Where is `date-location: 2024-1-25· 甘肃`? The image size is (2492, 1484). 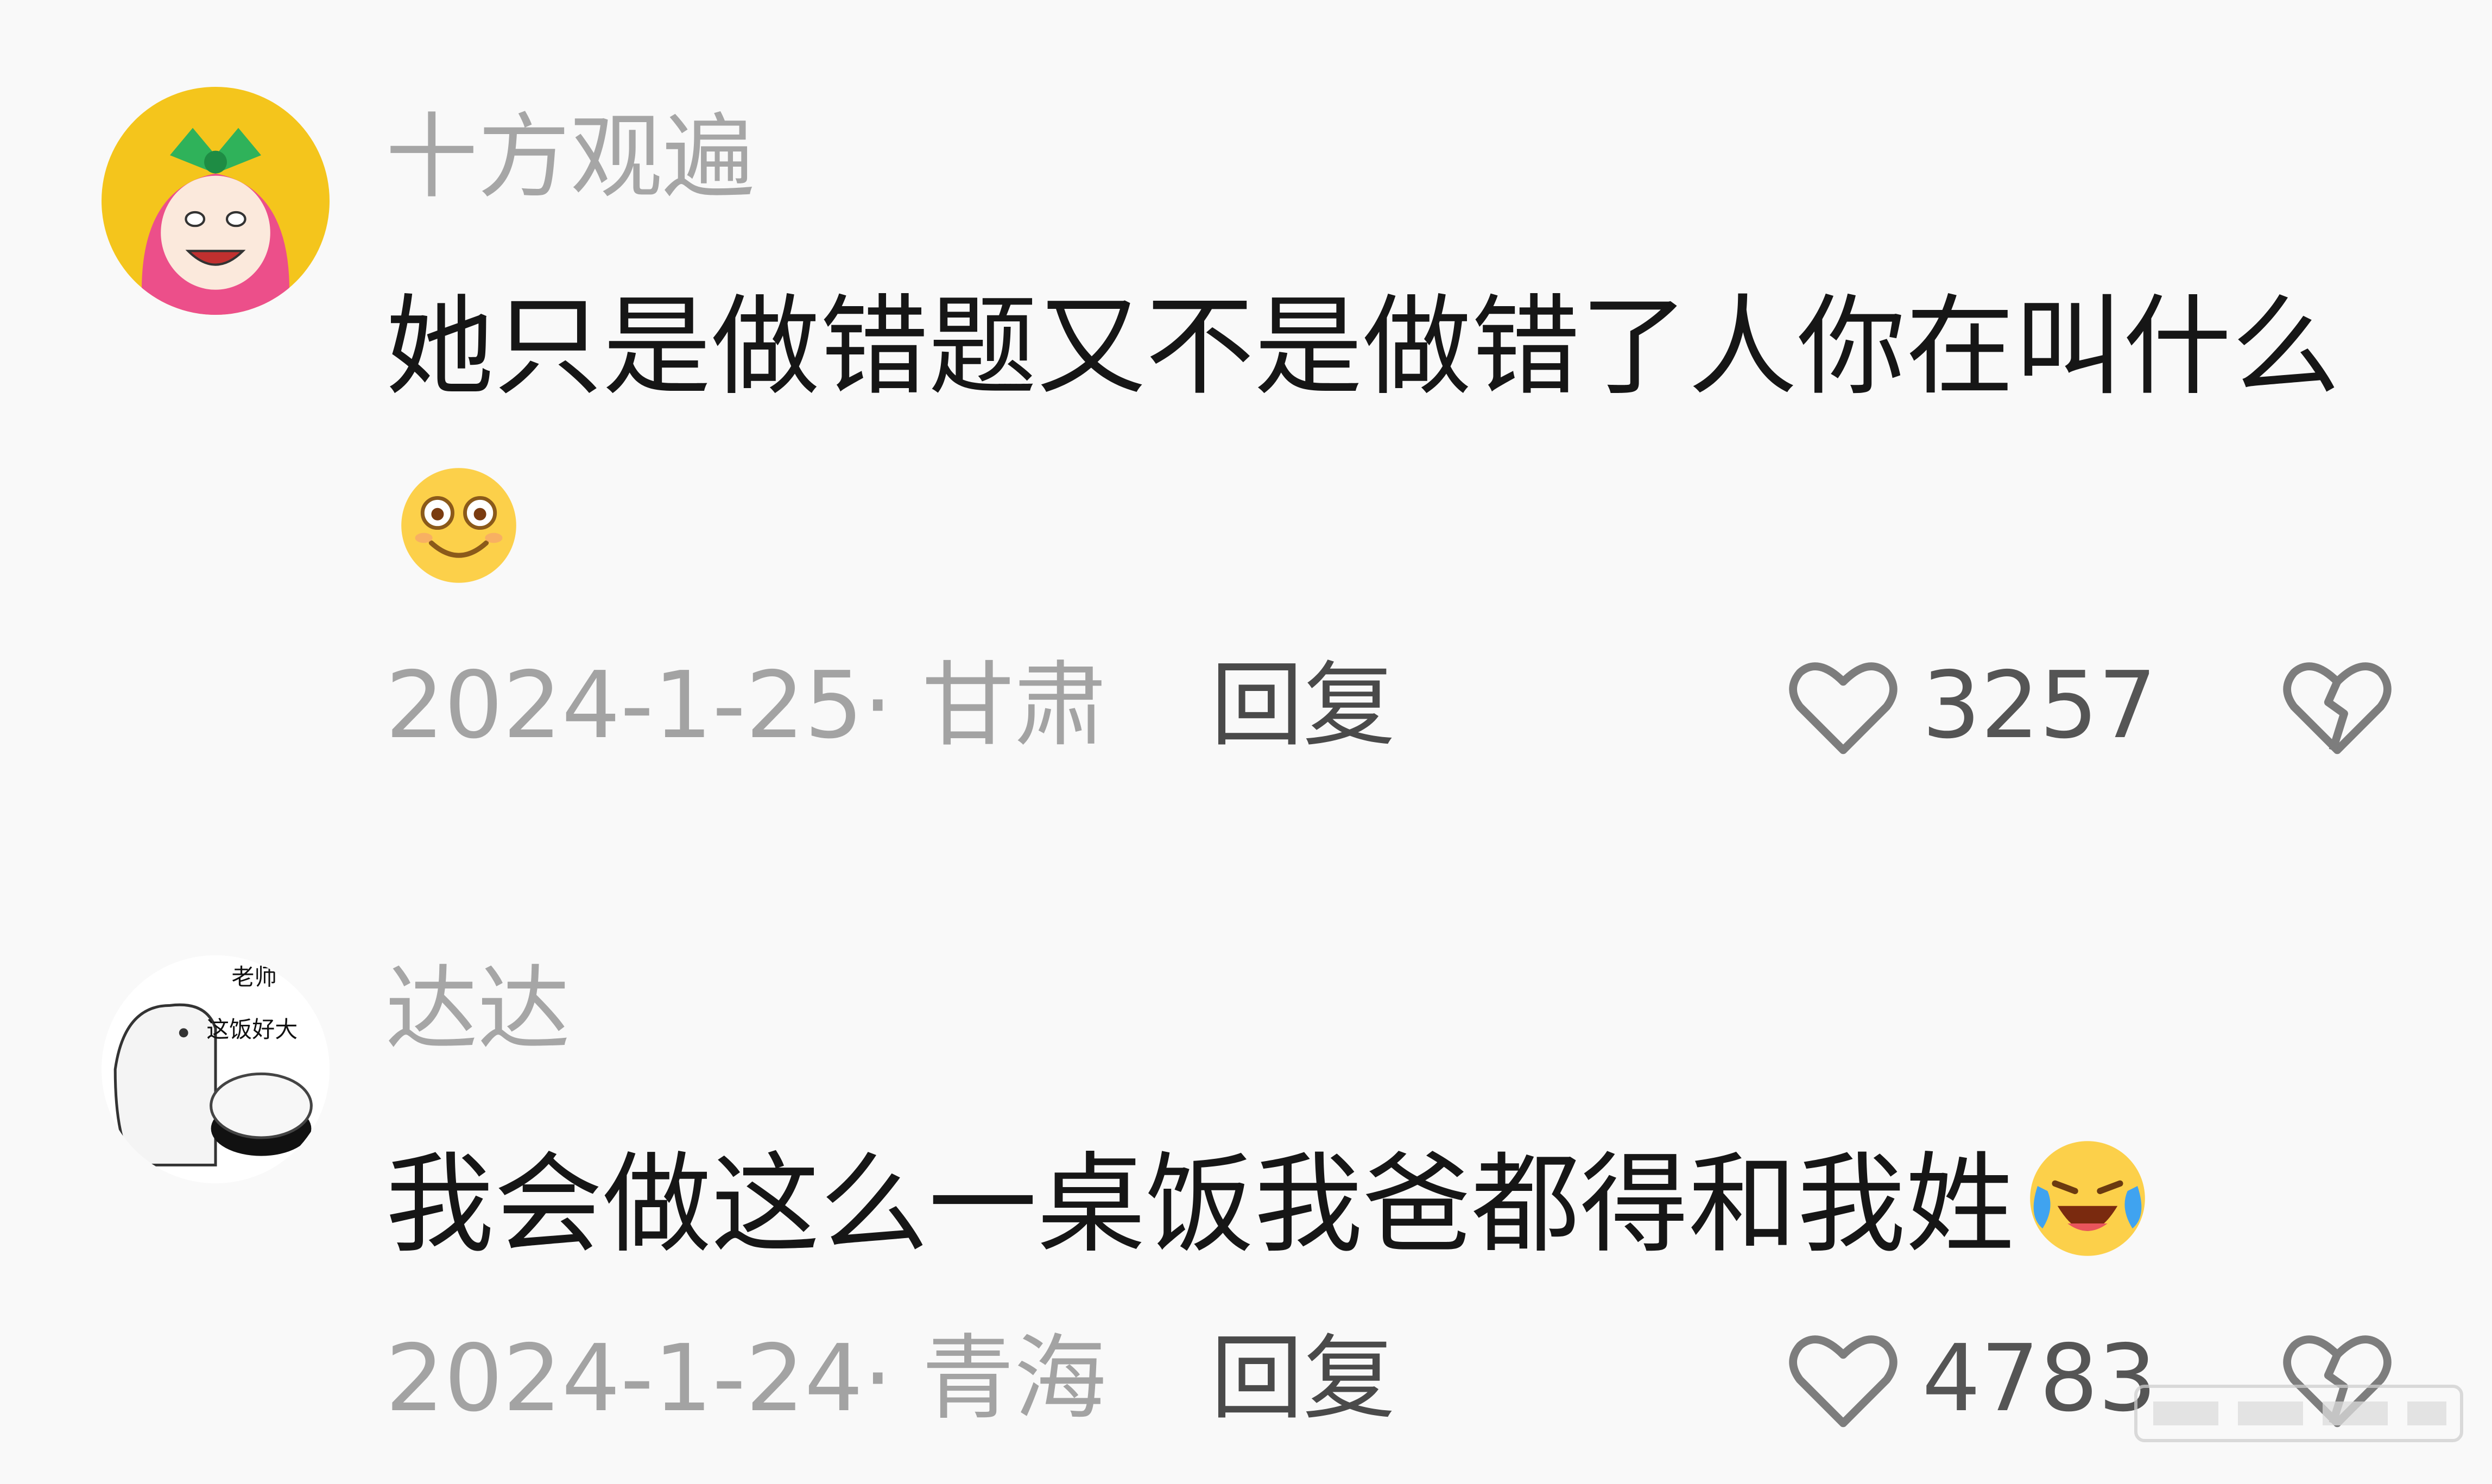 date-location: 2024-1-25· 甘肃 is located at coordinates (746, 706).